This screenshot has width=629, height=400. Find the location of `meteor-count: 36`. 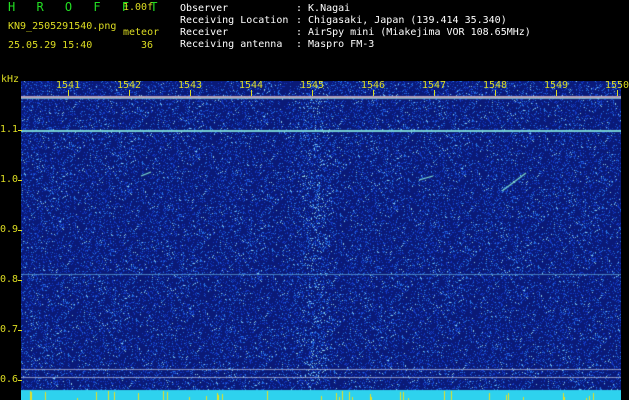

meteor-count: 36 is located at coordinates (147, 45).